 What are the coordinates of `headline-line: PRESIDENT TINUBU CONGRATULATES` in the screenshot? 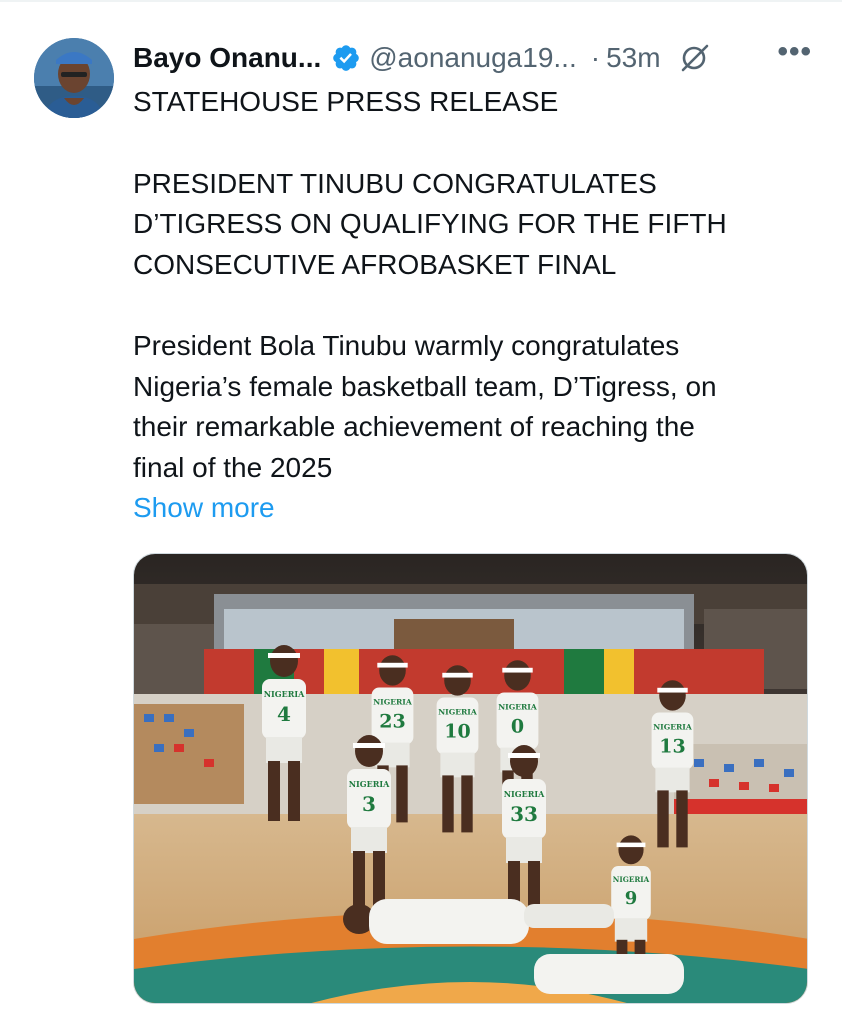 It's located at (395, 183).